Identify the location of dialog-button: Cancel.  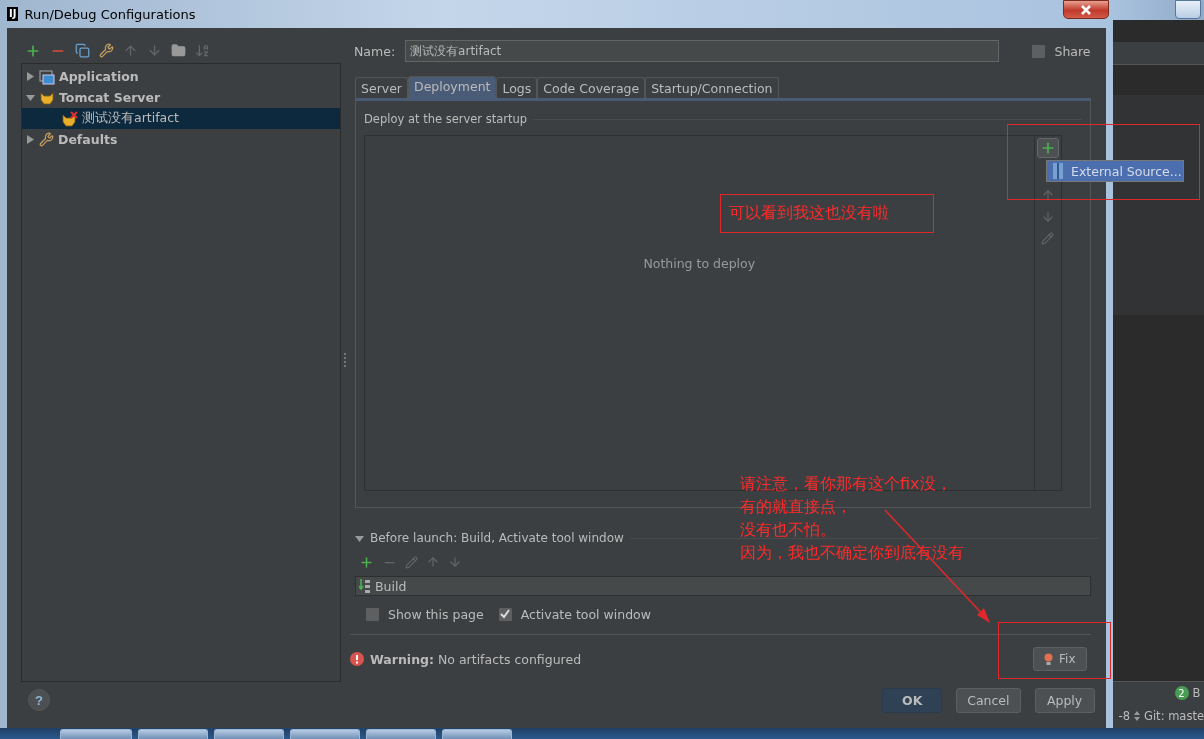
(988, 700).